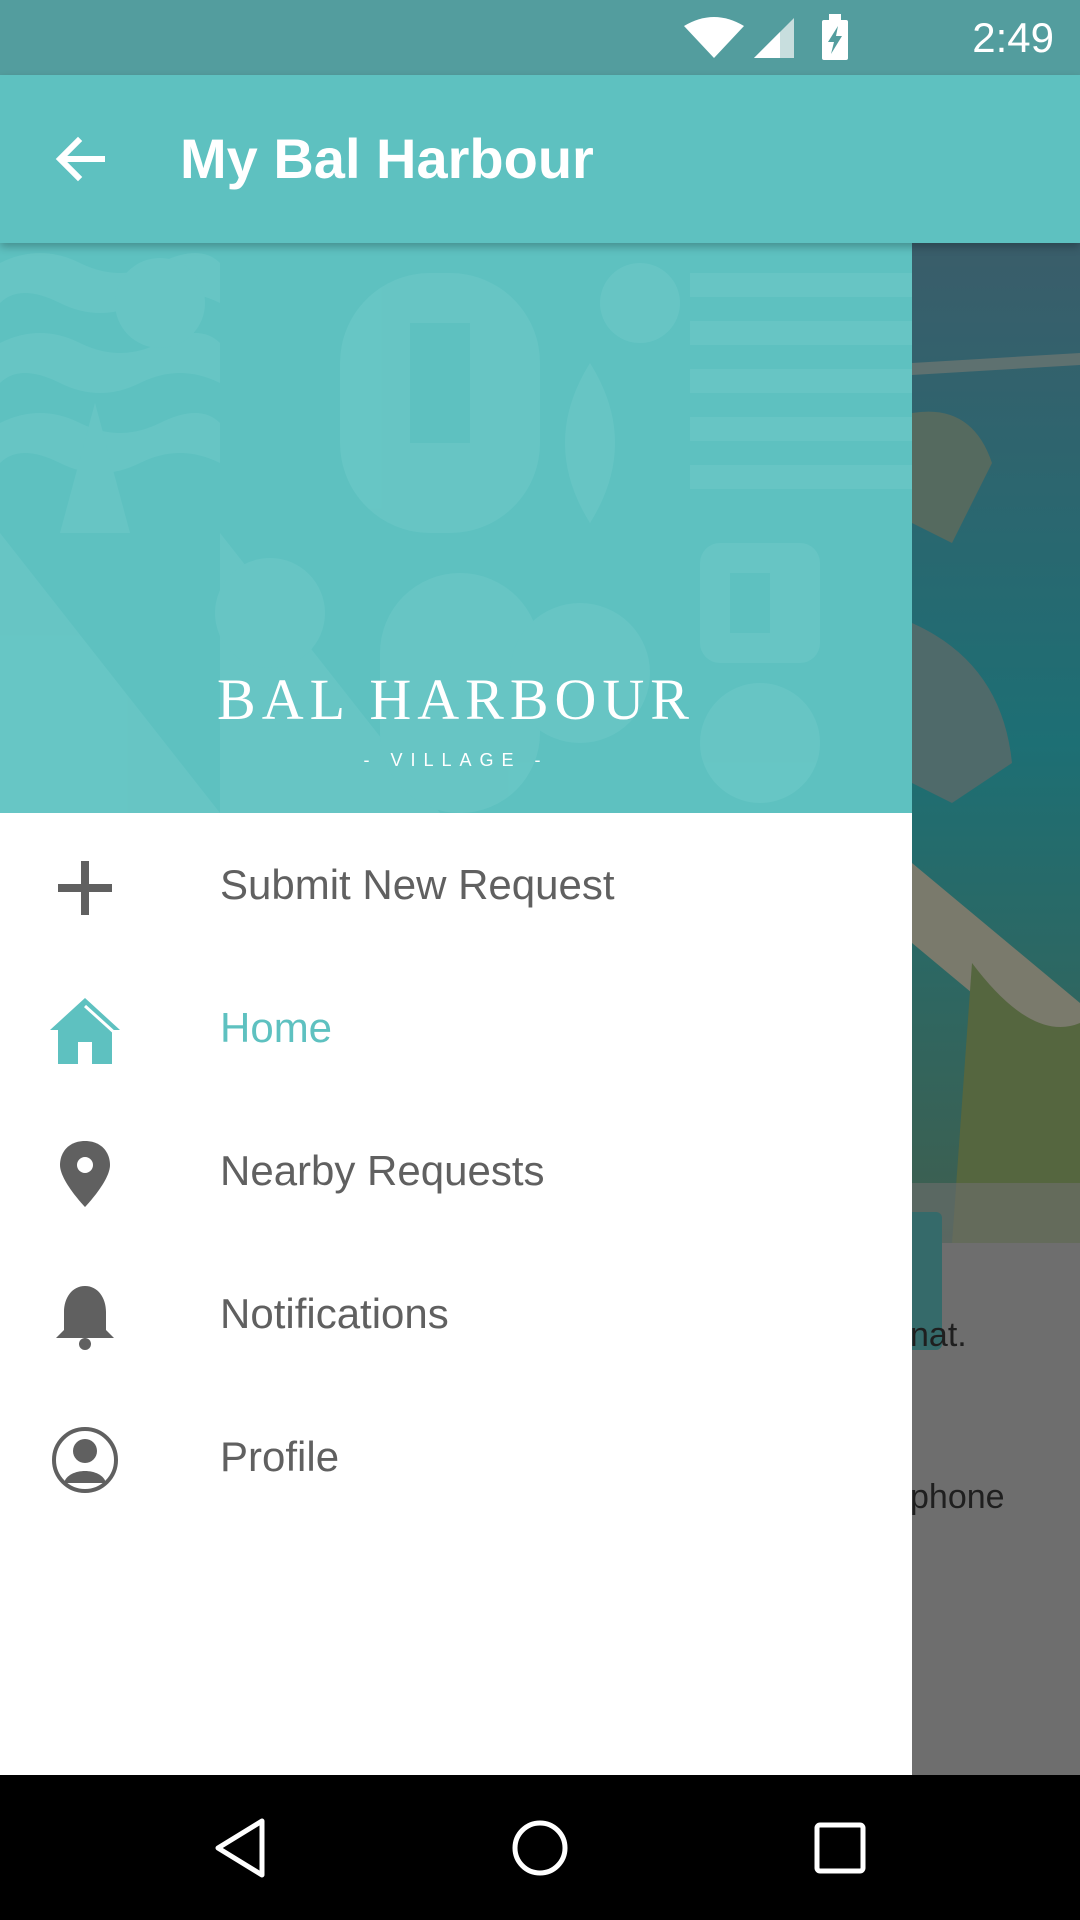  Describe the element at coordinates (382, 1170) in the screenshot. I see `menu-item-label: Nearby Requests` at that location.